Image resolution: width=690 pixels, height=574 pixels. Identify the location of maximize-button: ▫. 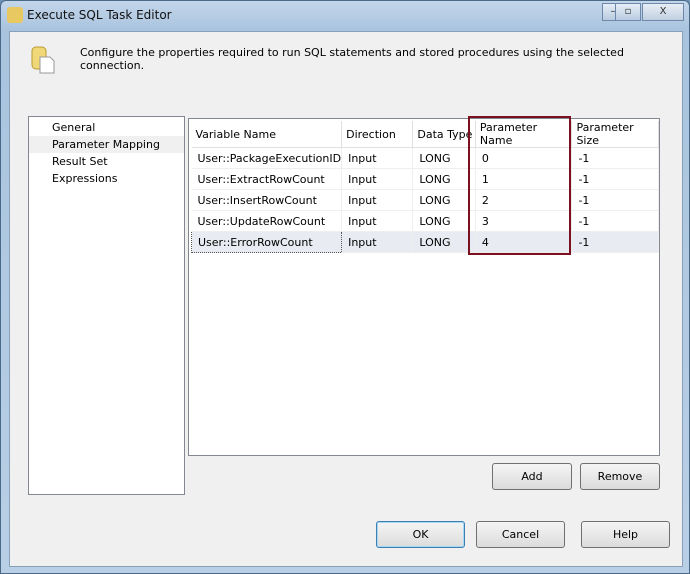
(628, 12).